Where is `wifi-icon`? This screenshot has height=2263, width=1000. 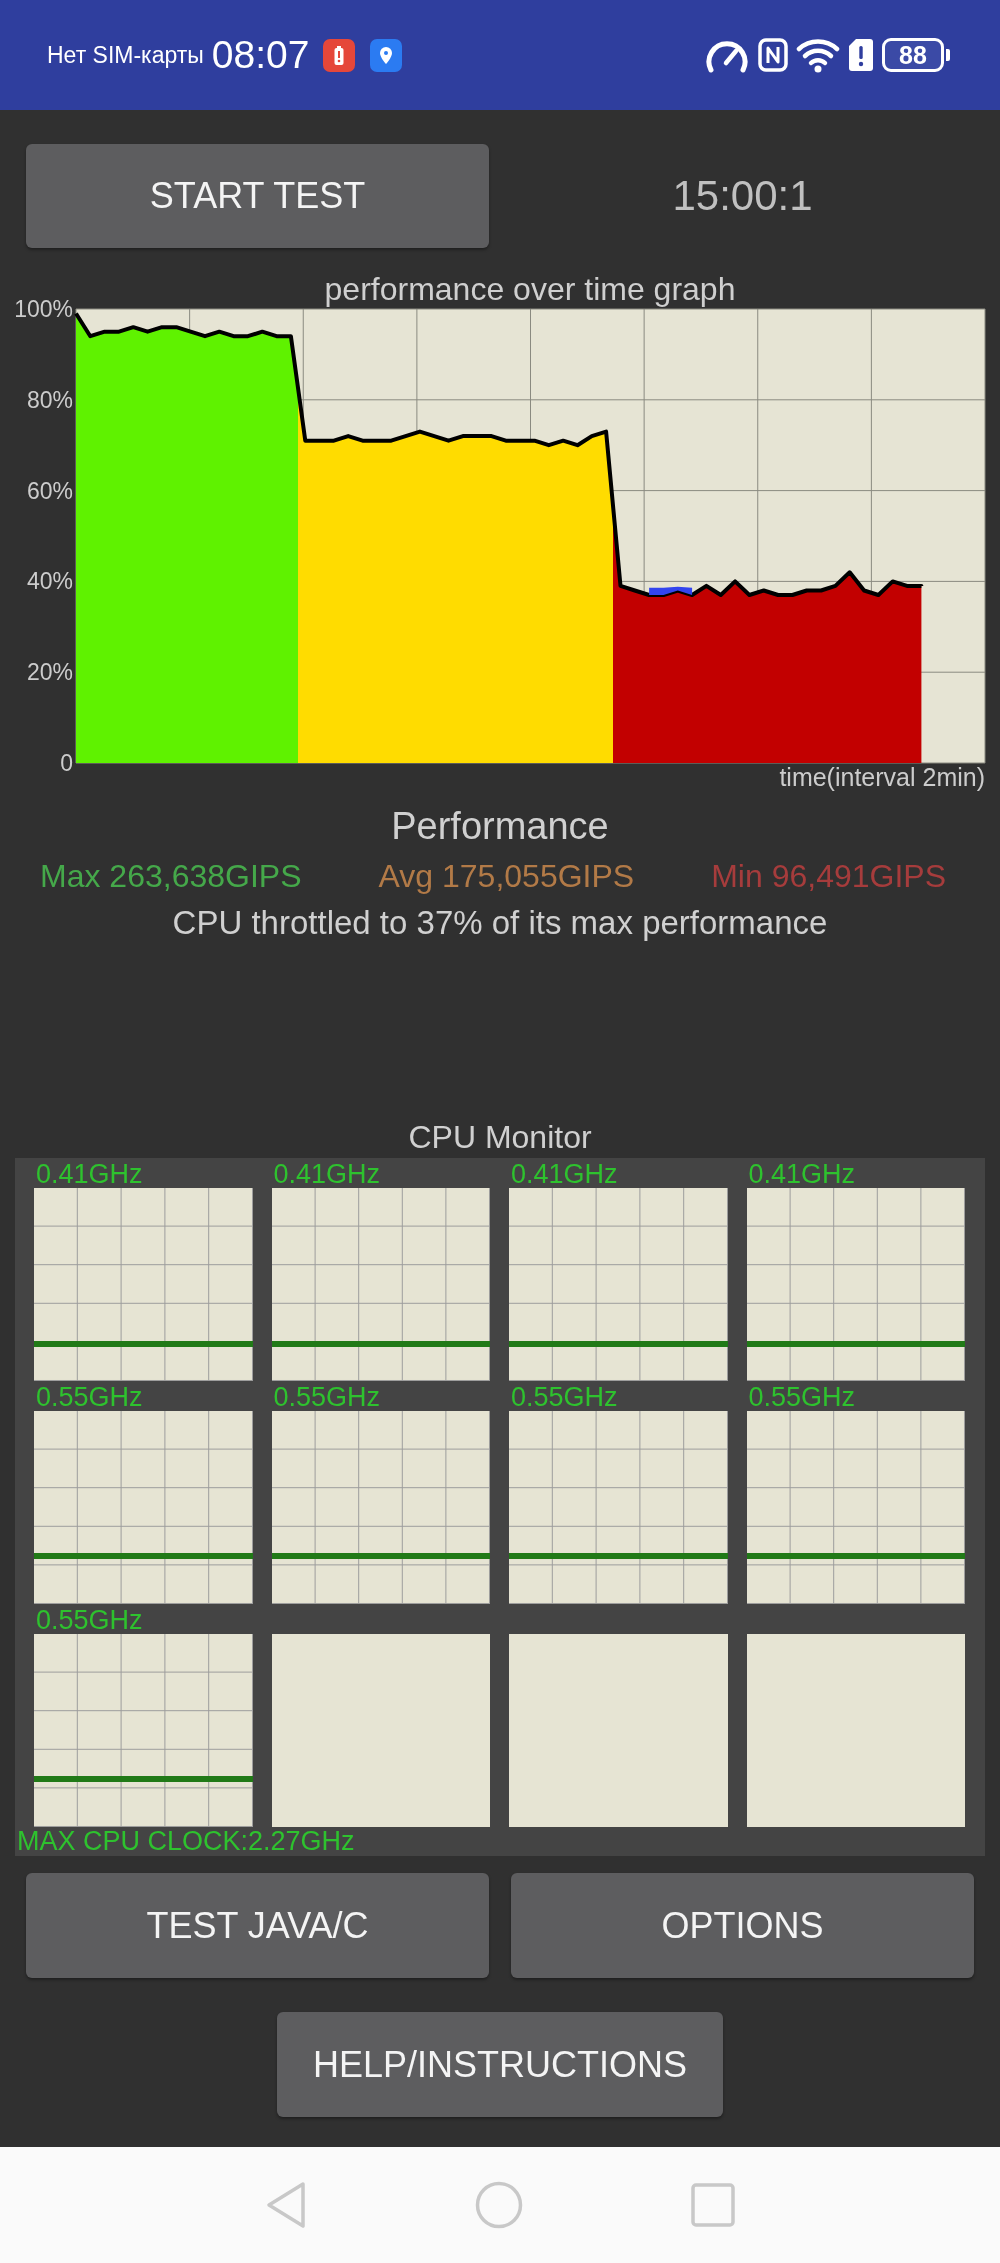
wifi-icon is located at coordinates (818, 55).